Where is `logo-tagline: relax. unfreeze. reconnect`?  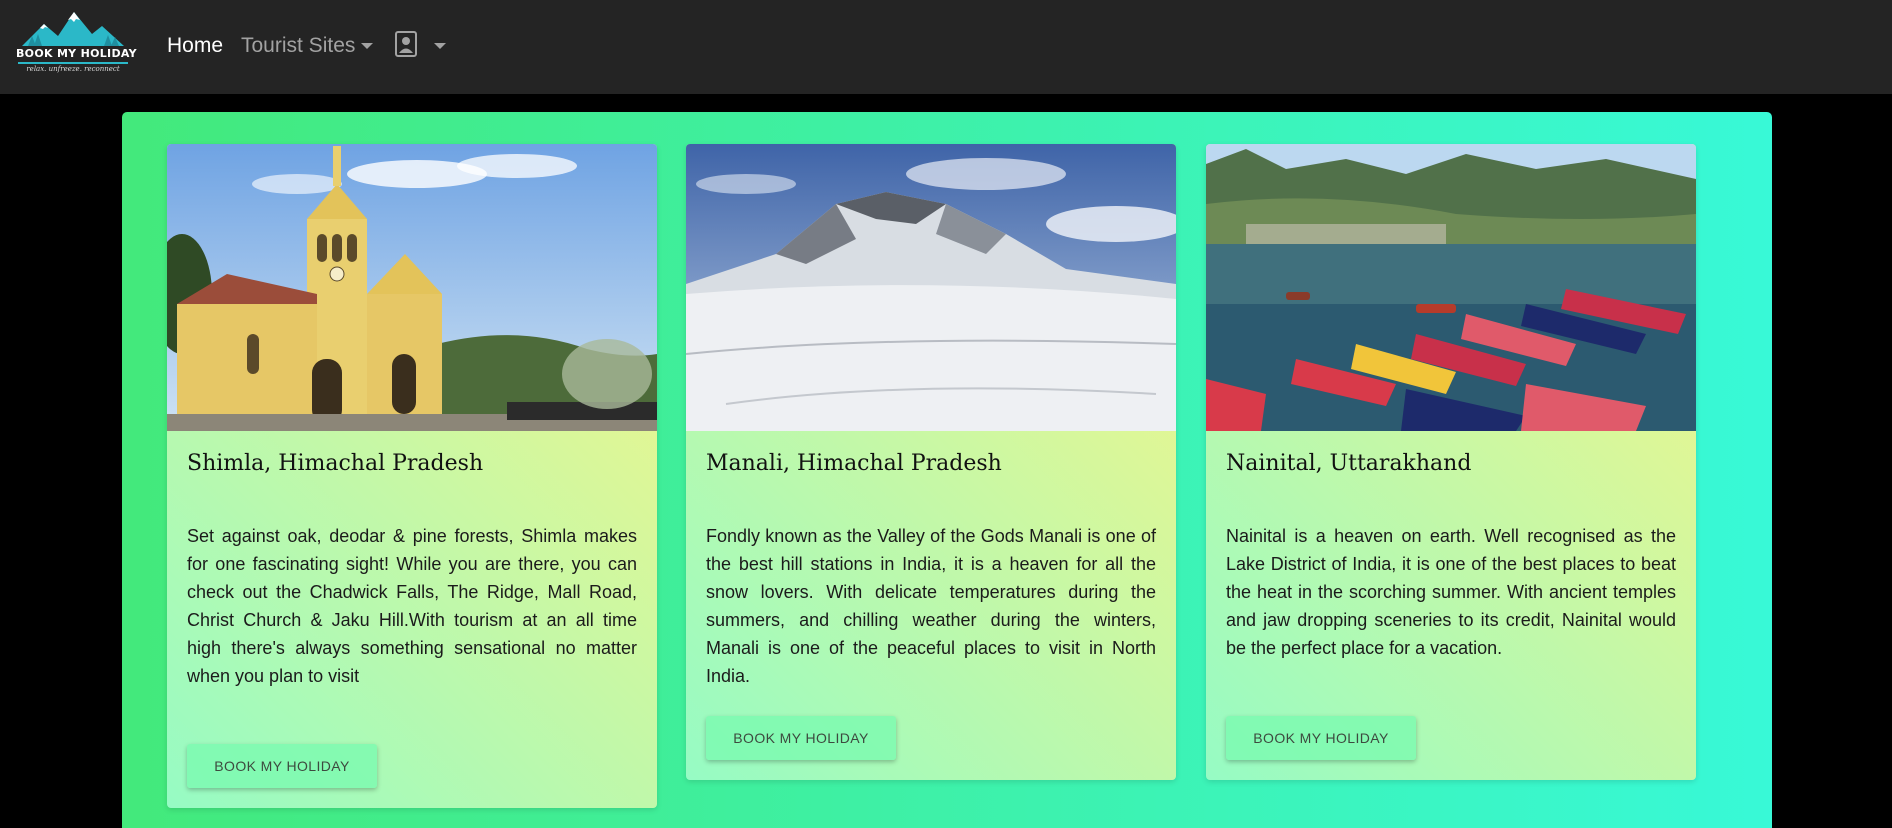
logo-tagline: relax. unfreeze. reconnect is located at coordinates (73, 69).